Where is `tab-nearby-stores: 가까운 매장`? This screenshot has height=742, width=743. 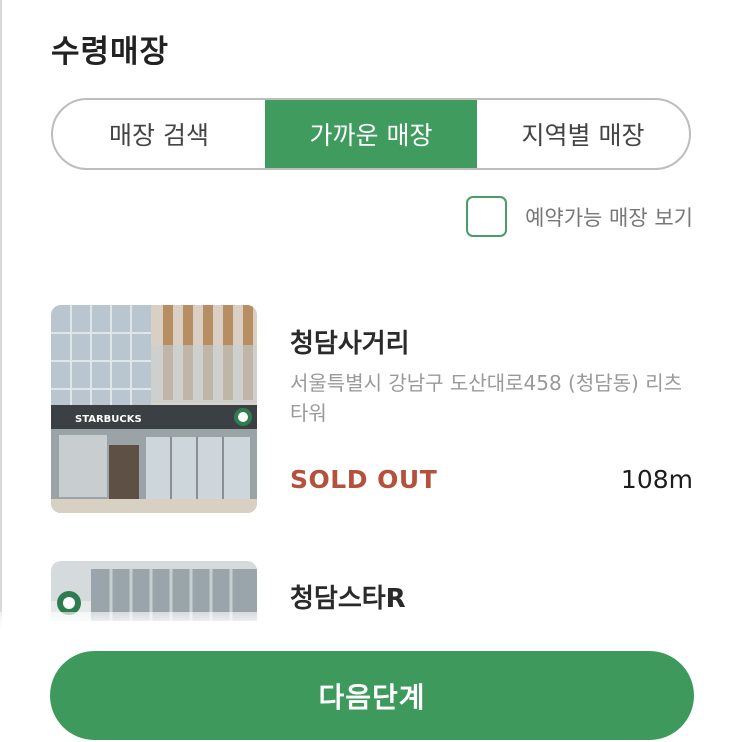 tab-nearby-stores: 가까운 매장 is located at coordinates (371, 134).